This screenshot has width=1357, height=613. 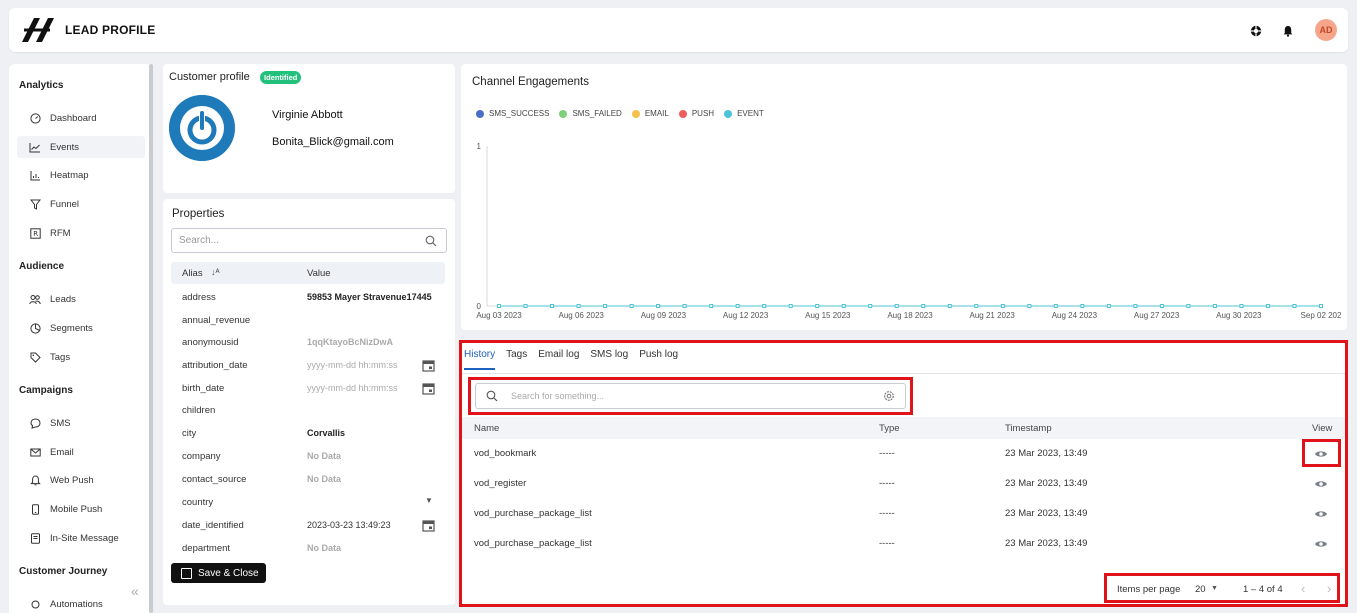 What do you see at coordinates (41, 85) in the screenshot?
I see `sidebar-section-analytics: Analytics` at bounding box center [41, 85].